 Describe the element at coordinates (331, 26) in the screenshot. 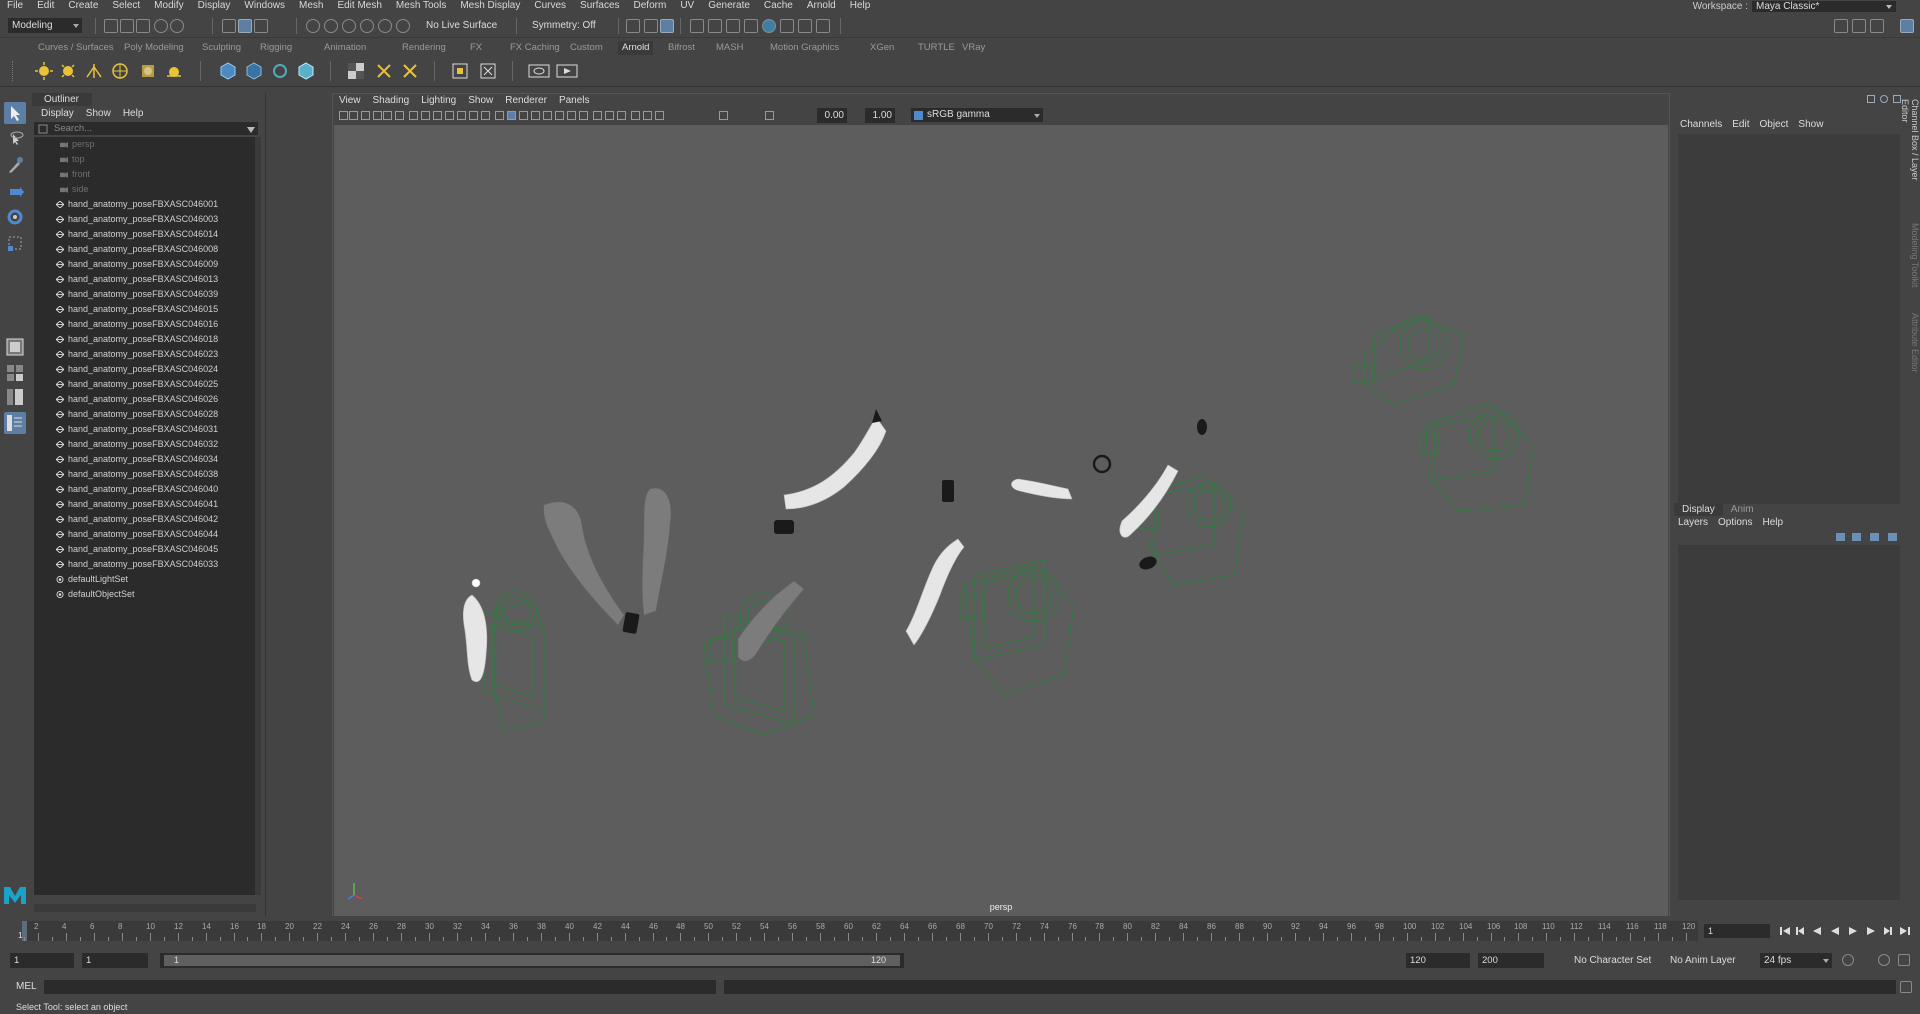

I see `snap-curve-icon` at that location.